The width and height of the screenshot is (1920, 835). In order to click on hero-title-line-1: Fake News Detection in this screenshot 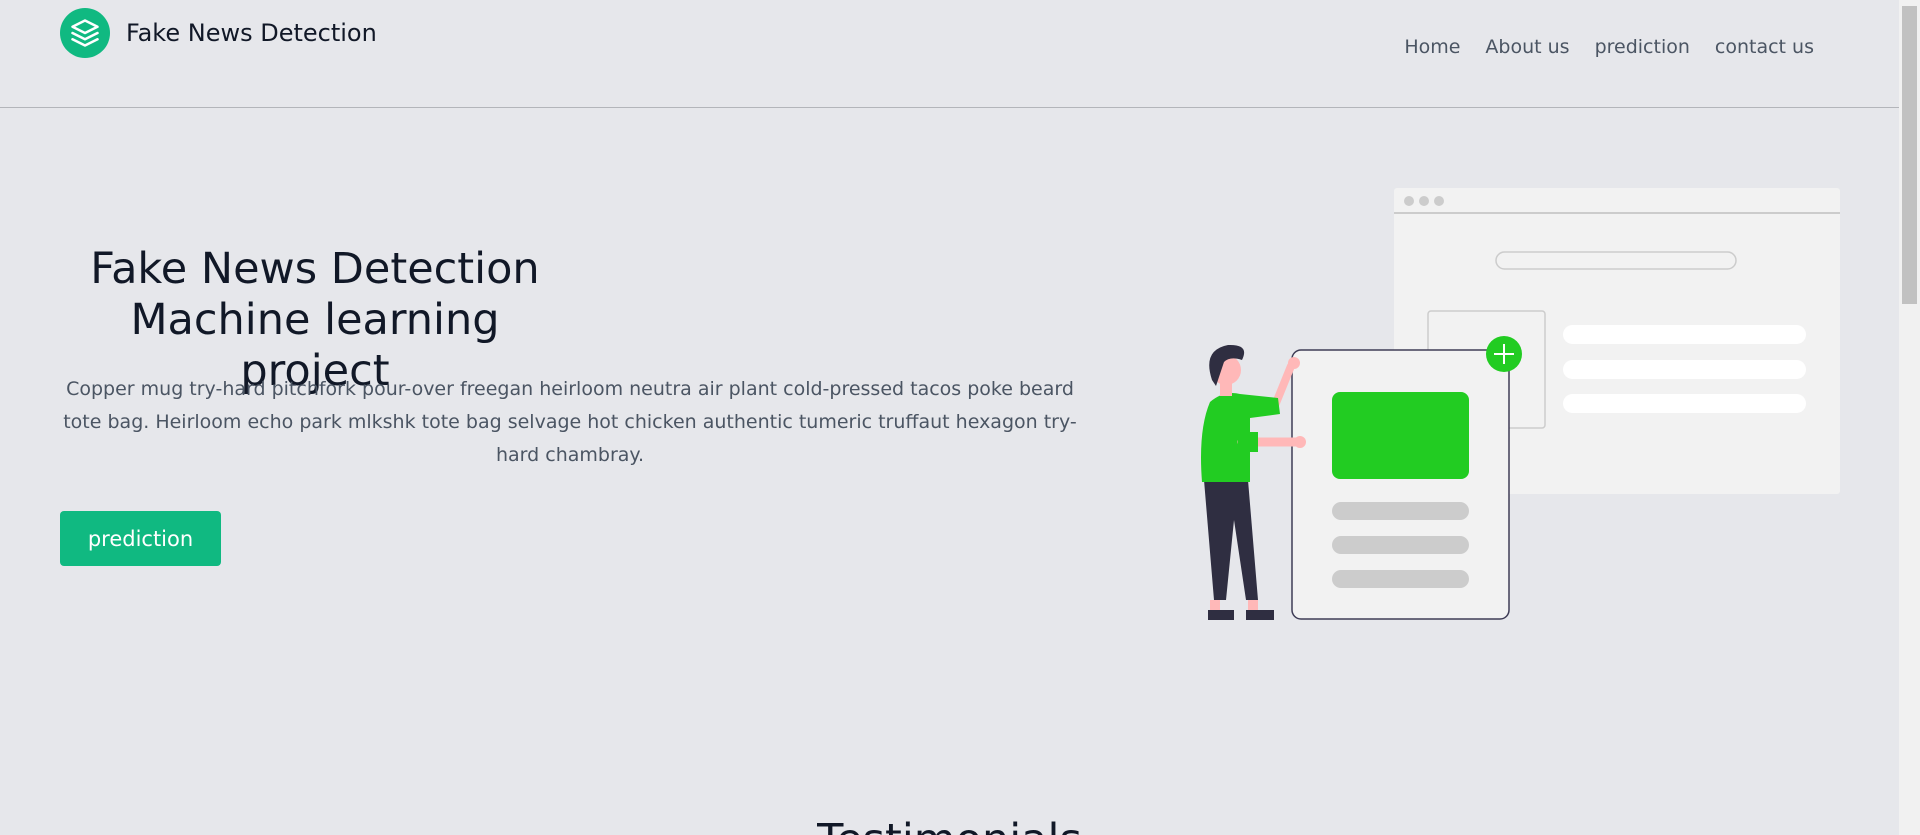, I will do `click(315, 269)`.